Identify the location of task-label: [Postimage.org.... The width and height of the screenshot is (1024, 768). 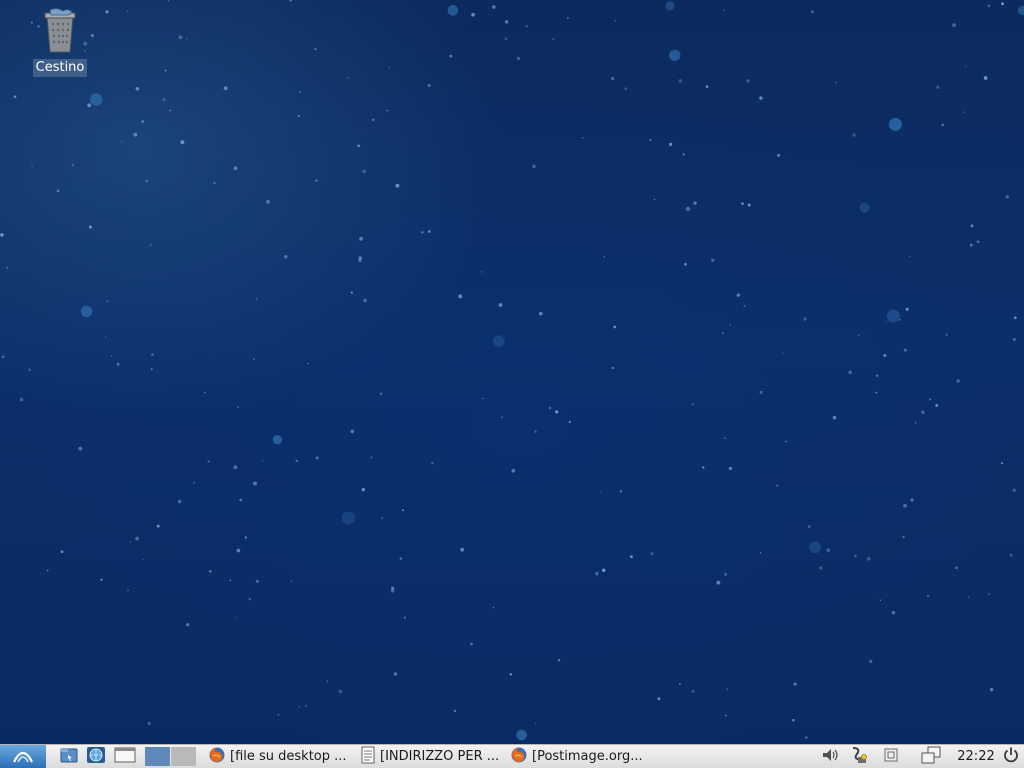
(587, 756).